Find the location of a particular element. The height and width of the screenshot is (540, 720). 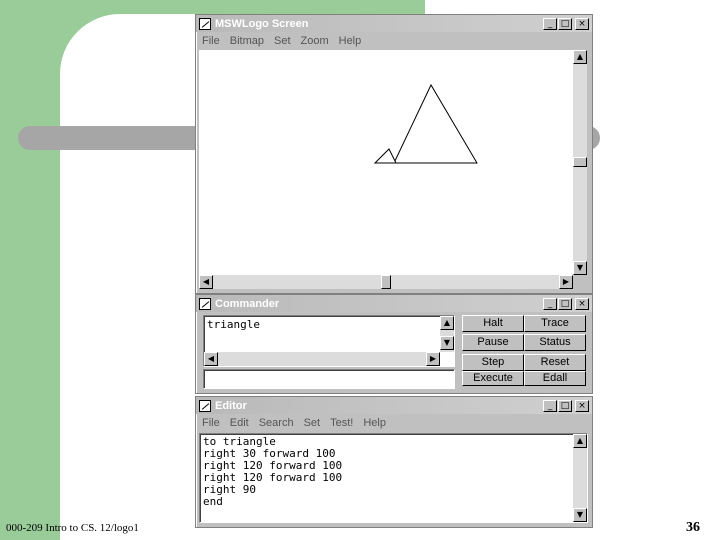

status-button: Status is located at coordinates (555, 342).